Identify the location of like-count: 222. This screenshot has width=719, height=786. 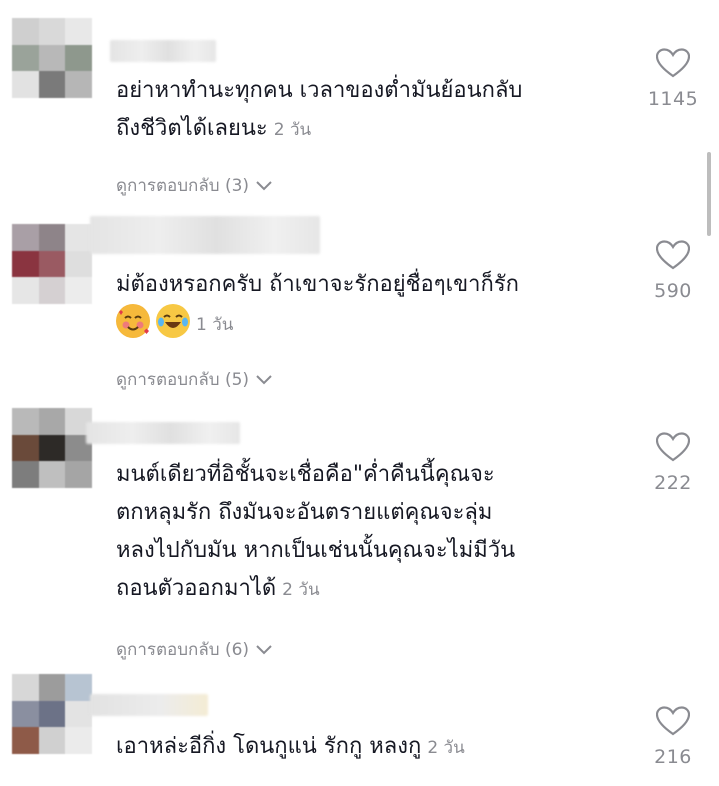
(673, 483).